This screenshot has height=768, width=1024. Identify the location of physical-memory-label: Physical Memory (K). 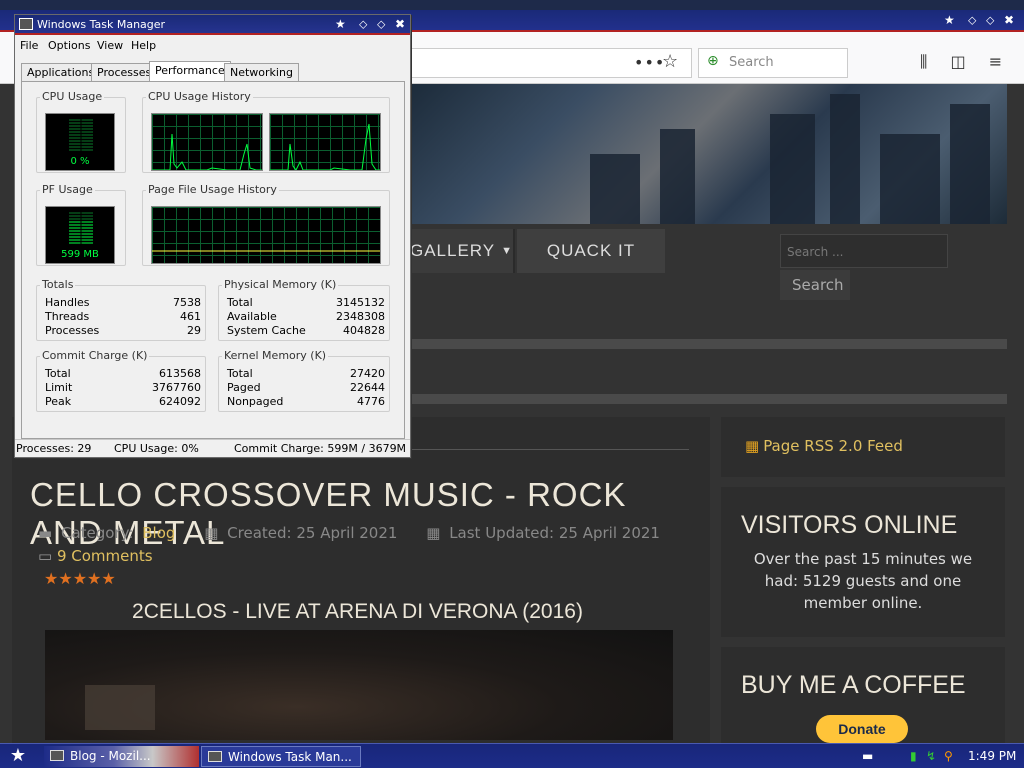
(280, 284).